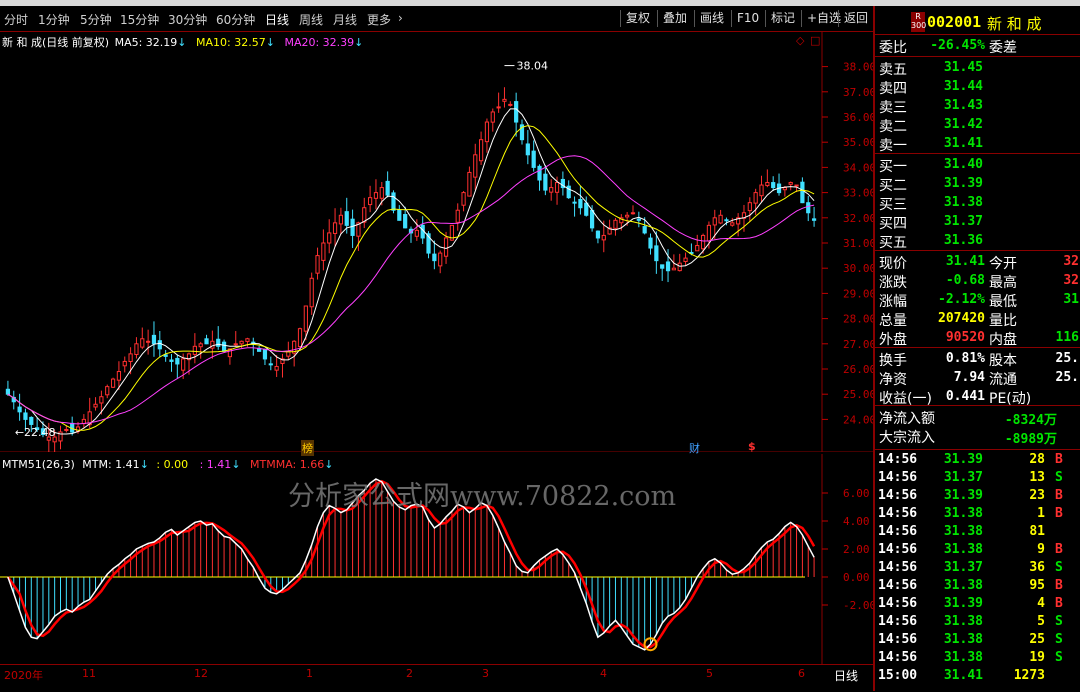 The height and width of the screenshot is (692, 1080). Describe the element at coordinates (674, 18) in the screenshot. I see `overlay-button: 叠加` at that location.